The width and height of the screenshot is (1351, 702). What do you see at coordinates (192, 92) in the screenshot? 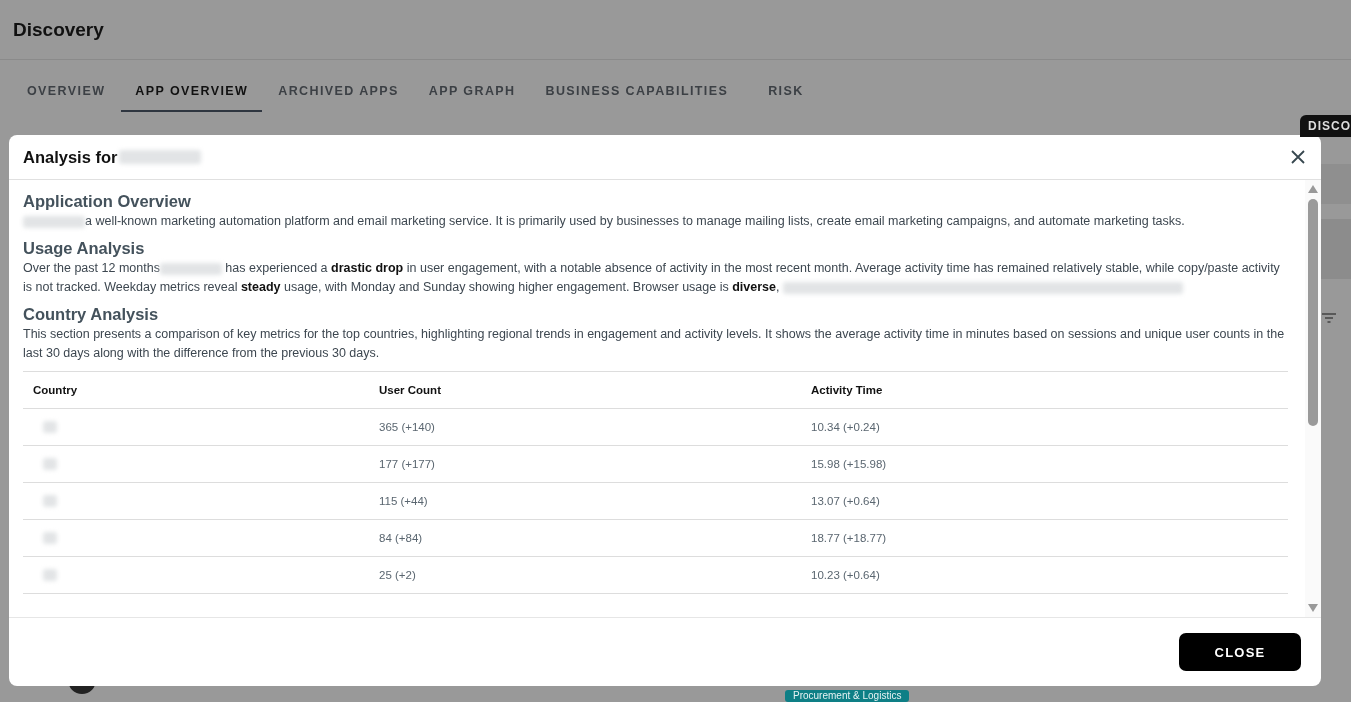
I see `tab: APP OVERVIEW` at bounding box center [192, 92].